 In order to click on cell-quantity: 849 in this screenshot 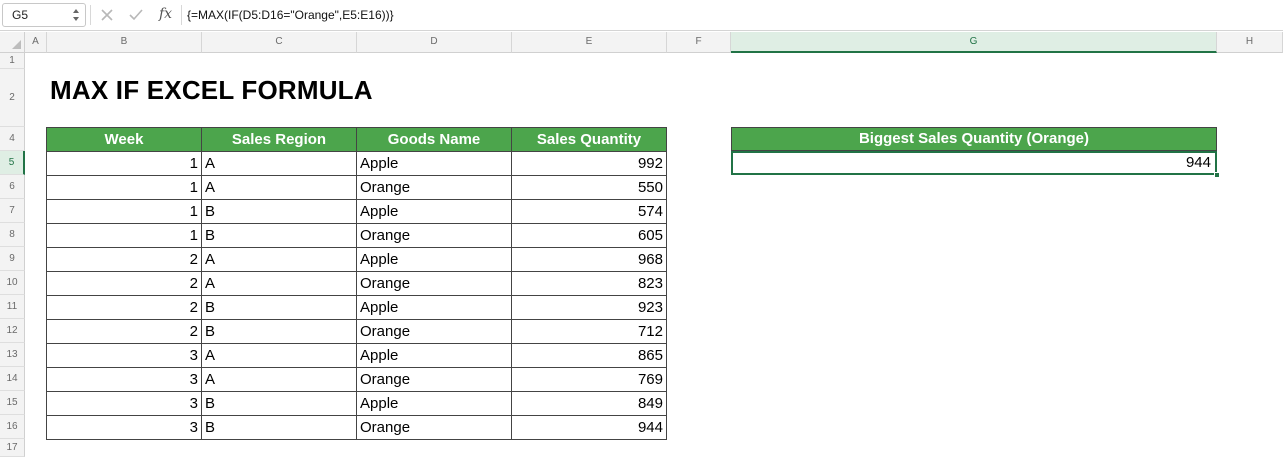, I will do `click(589, 403)`.